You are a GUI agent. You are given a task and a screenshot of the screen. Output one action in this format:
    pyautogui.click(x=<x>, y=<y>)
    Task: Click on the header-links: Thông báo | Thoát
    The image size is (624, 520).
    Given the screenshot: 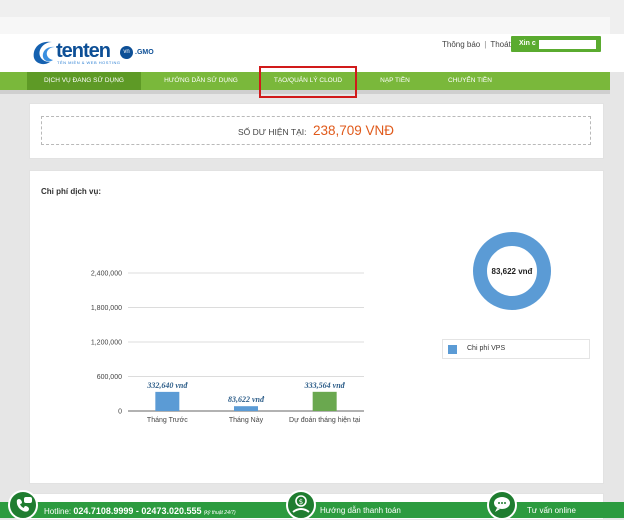 What is the action you would take?
    pyautogui.click(x=476, y=44)
    